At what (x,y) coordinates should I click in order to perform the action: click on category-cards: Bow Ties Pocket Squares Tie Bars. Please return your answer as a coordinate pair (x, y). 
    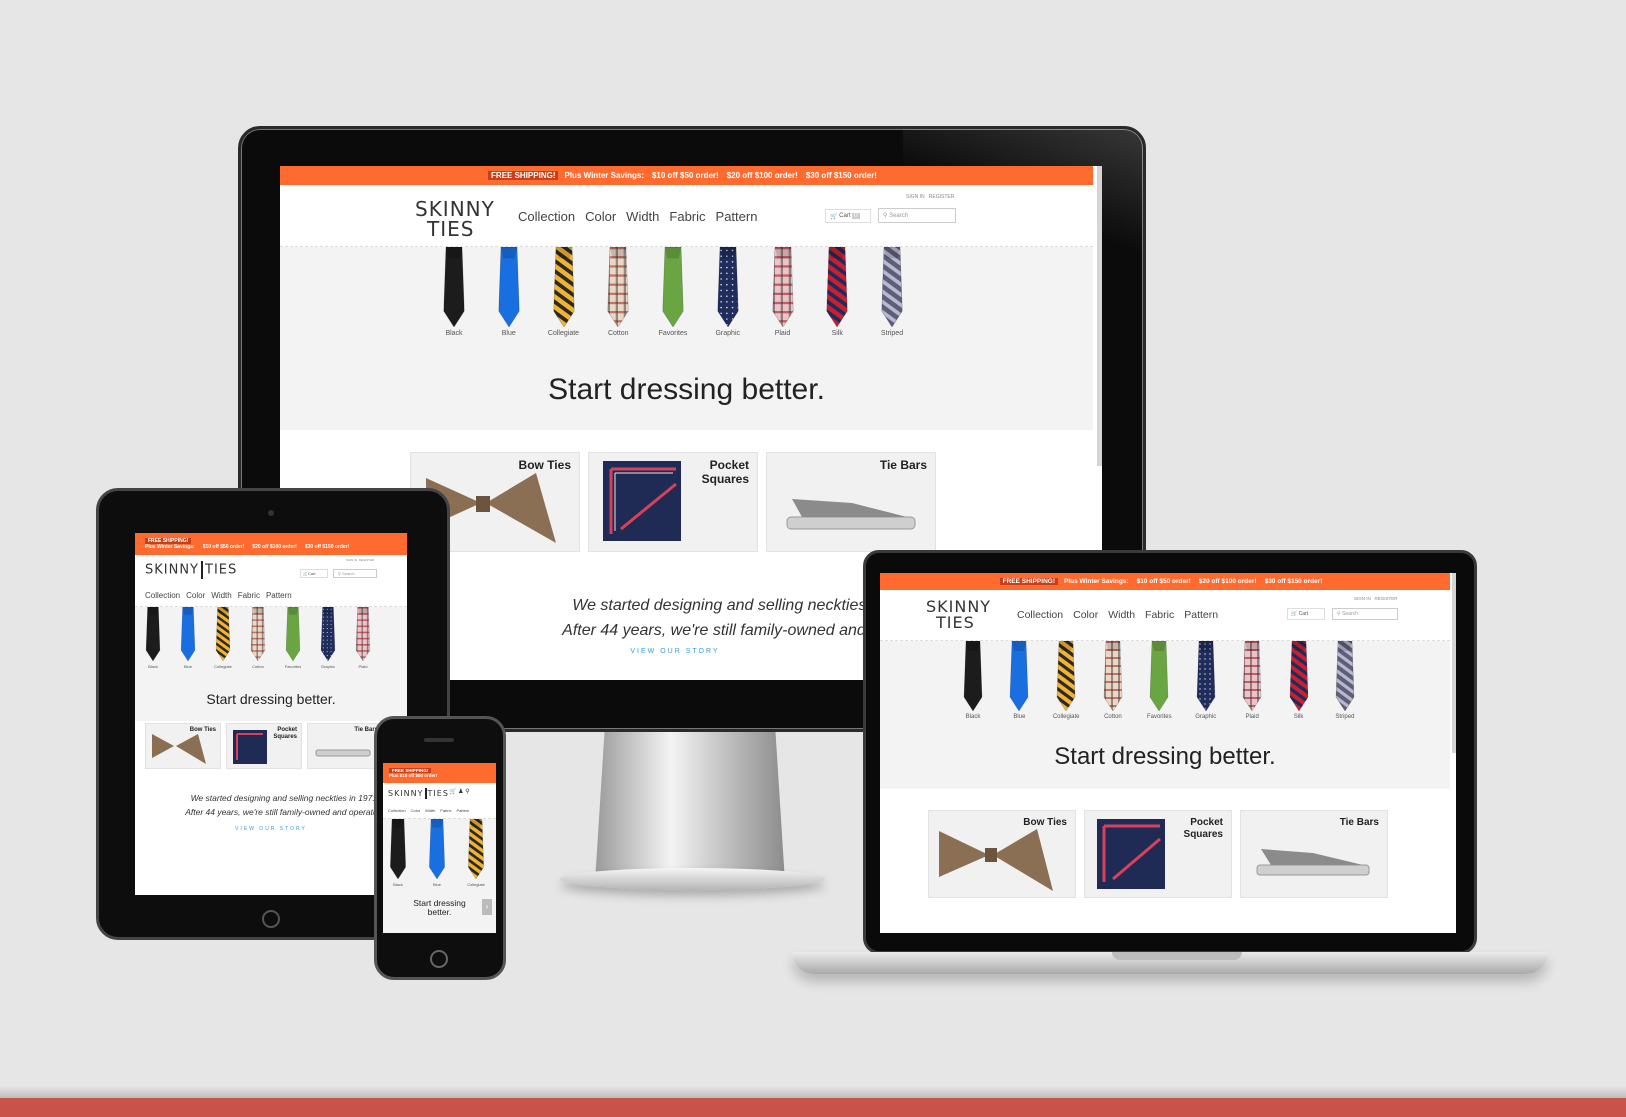
    Looking at the image, I should click on (673, 502).